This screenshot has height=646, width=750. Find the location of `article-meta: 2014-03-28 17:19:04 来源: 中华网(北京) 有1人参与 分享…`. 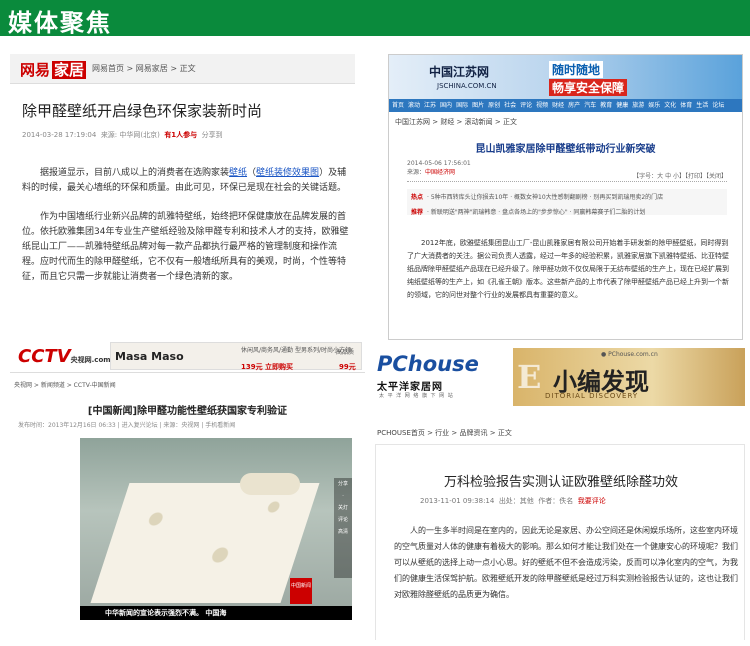

article-meta: 2014-03-28 17:19:04 来源: 中华网(北京) 有1人参与 分享… is located at coordinates (122, 135).